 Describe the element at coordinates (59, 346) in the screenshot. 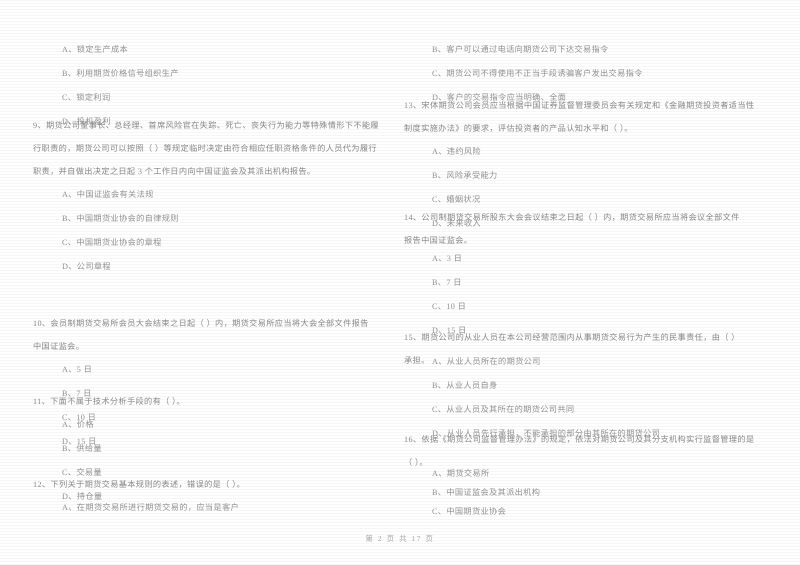

I see `question-text-line: 中国证监会。` at that location.